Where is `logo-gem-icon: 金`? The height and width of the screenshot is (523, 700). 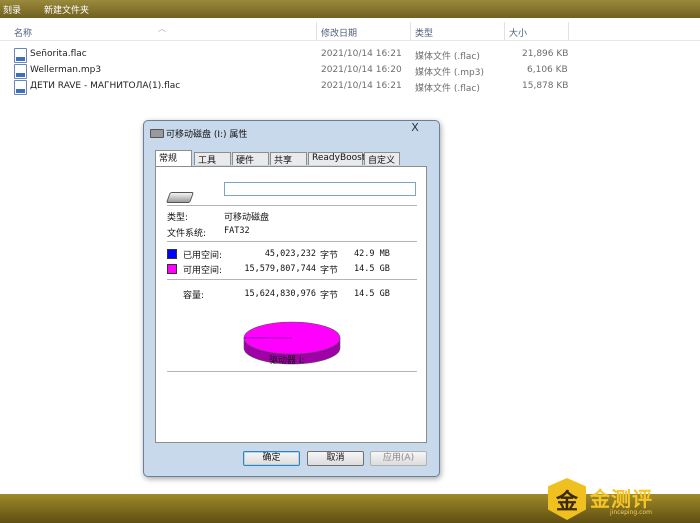
logo-gem-icon: 金 is located at coordinates (567, 499).